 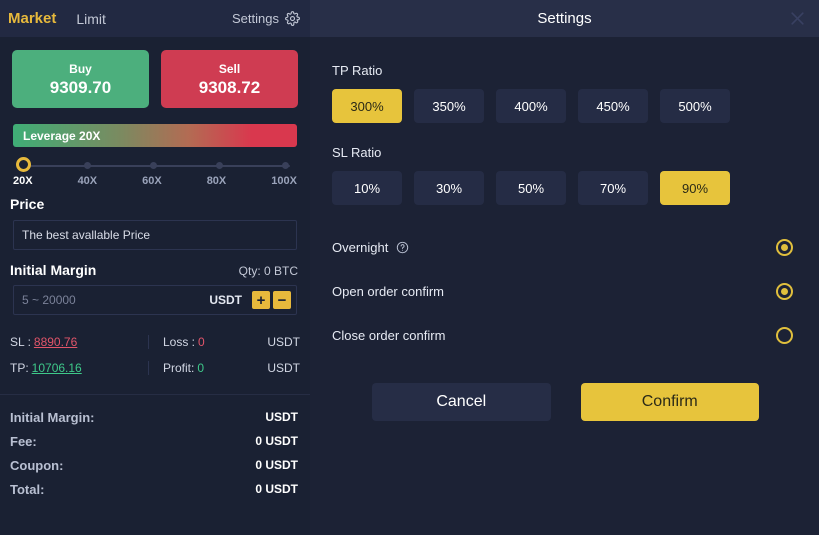 I want to click on tick-label-20x: 20X, so click(x=23, y=181).